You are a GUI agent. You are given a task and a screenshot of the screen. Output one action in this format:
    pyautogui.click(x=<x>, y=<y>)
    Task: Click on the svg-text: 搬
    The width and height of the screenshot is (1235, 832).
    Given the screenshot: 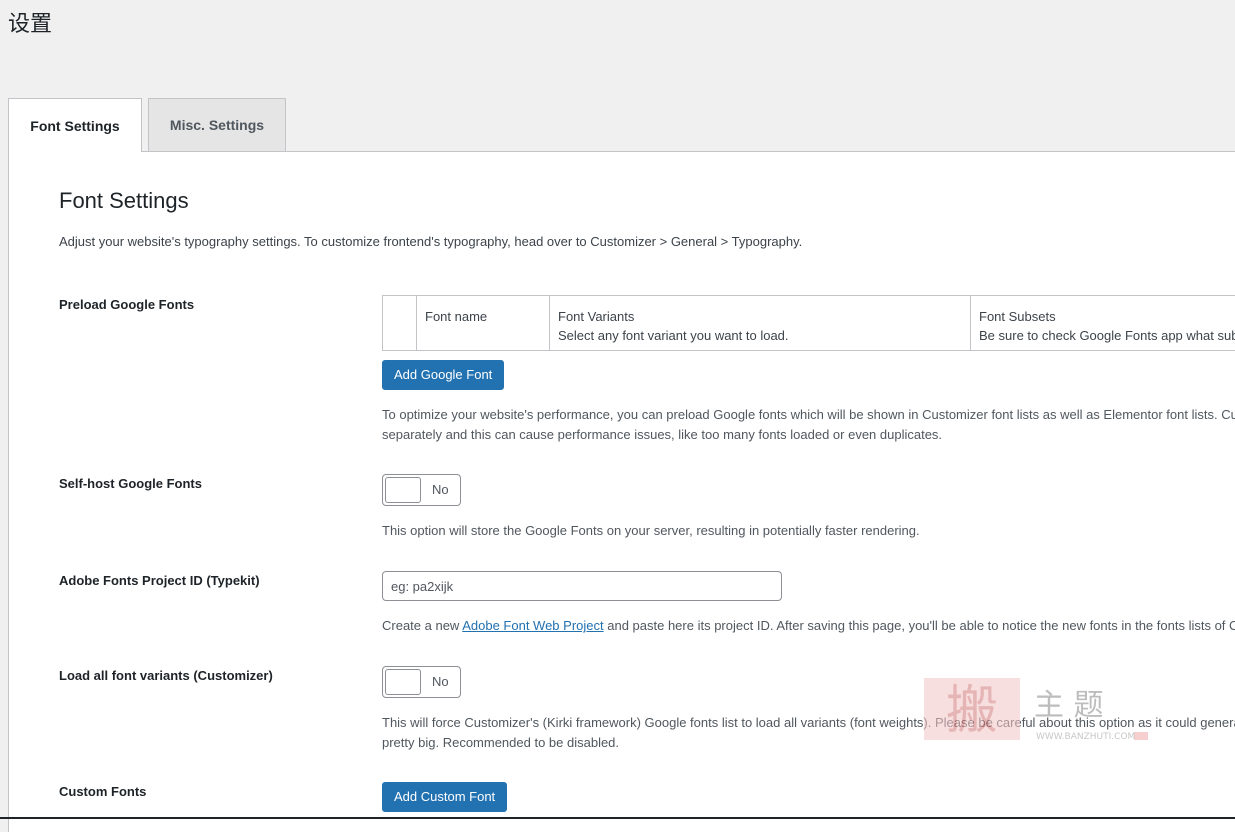 What is the action you would take?
    pyautogui.click(x=972, y=711)
    